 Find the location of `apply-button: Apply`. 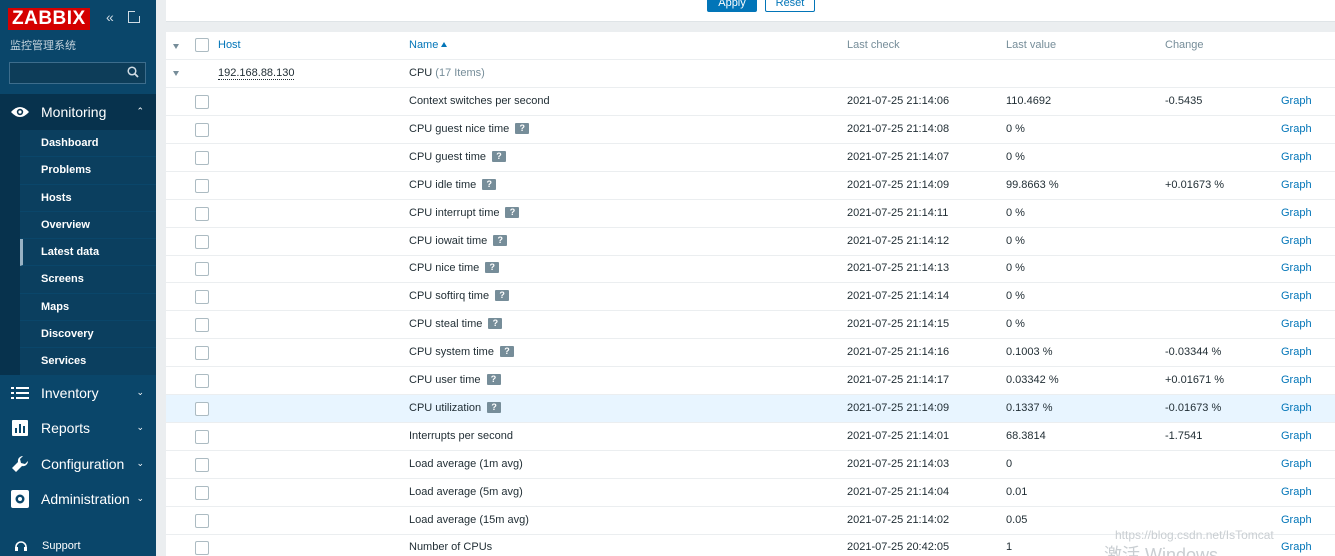

apply-button: Apply is located at coordinates (732, 6).